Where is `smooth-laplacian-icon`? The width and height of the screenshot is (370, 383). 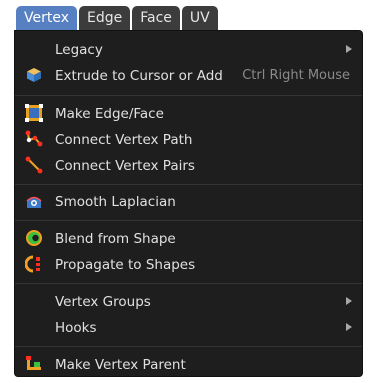
smooth-laplacian-icon is located at coordinates (34, 201).